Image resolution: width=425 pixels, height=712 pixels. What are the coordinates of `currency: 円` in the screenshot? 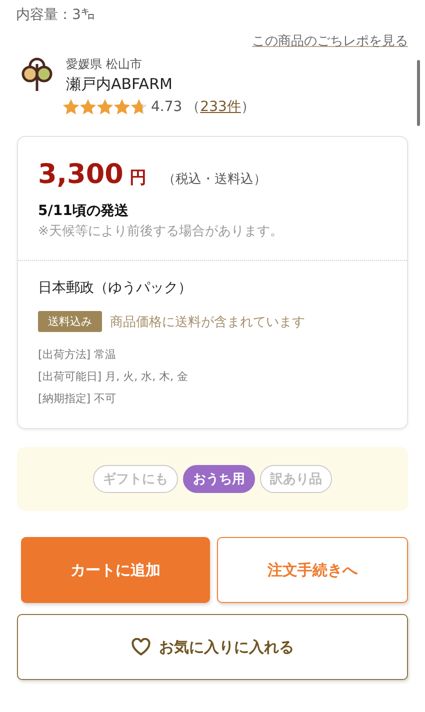 It's located at (137, 178).